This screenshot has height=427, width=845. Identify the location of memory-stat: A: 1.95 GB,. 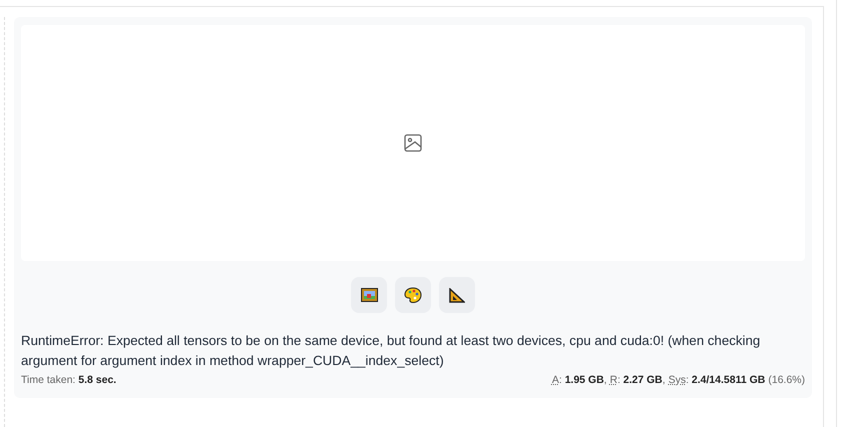
(579, 380).